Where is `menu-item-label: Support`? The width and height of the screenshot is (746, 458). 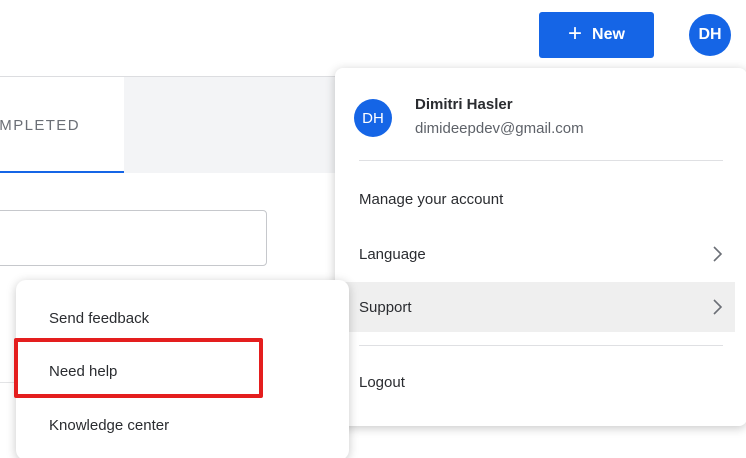
menu-item-label: Support is located at coordinates (385, 307).